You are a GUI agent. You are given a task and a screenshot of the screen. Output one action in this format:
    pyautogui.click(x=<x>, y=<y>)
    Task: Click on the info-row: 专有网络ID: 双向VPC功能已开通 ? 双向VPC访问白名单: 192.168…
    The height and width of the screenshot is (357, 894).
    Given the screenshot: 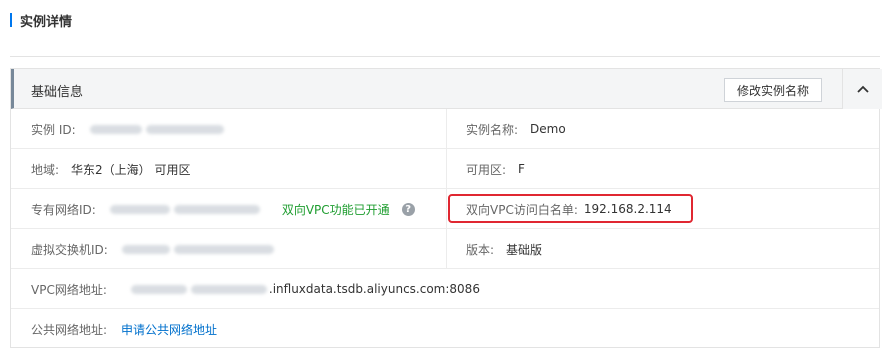 What is the action you would take?
    pyautogui.click(x=445, y=209)
    